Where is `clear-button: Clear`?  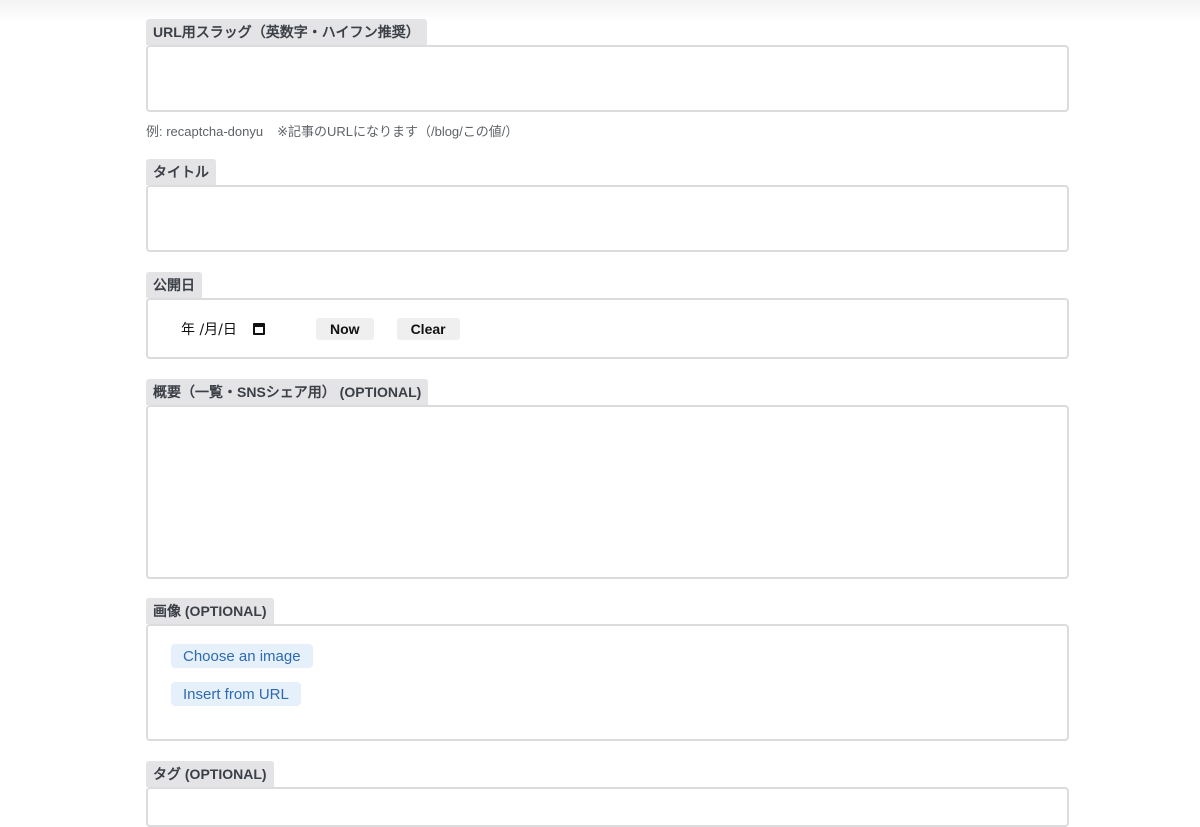
clear-button: Clear is located at coordinates (428, 328).